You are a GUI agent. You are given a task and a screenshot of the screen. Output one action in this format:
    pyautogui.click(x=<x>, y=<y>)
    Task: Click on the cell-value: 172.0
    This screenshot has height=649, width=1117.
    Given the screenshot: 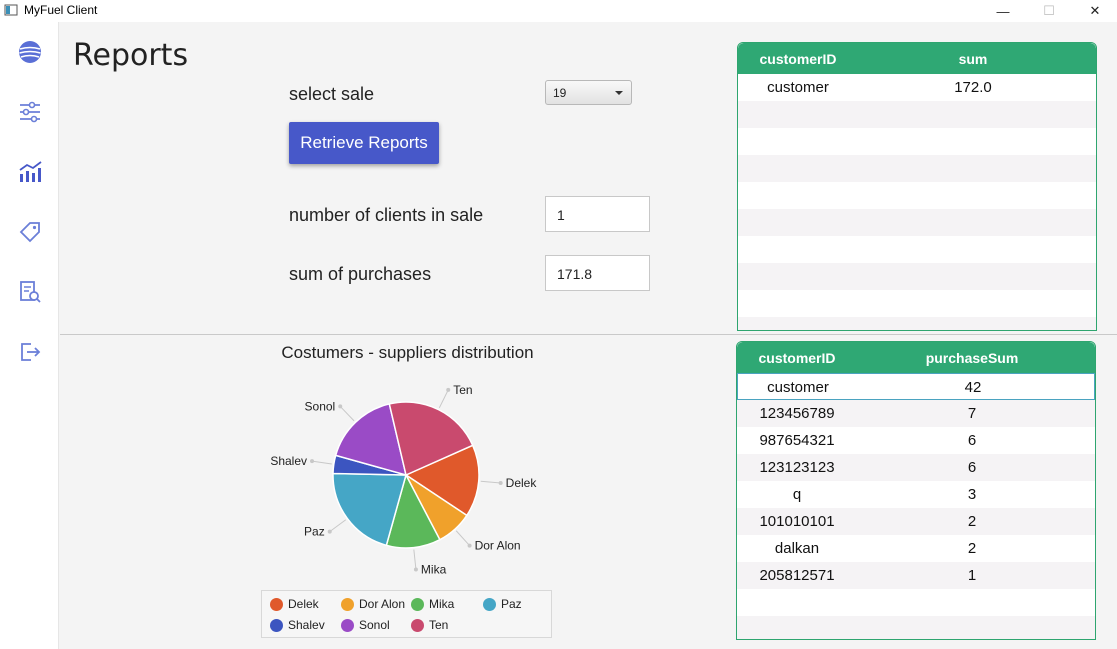 What is the action you would take?
    pyautogui.click(x=973, y=87)
    